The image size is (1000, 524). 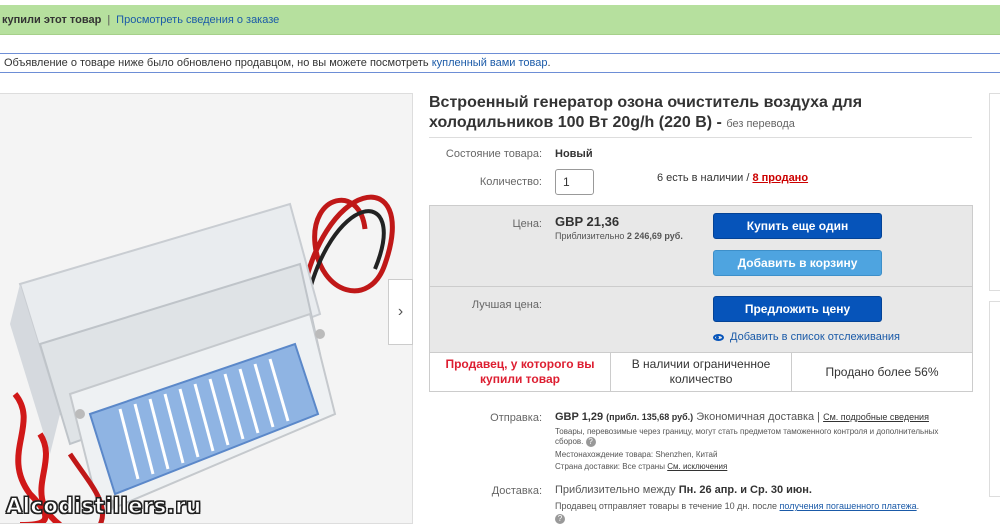 I want to click on limited-stock-badge: В наличии ограниченное количество, so click(x=700, y=372).